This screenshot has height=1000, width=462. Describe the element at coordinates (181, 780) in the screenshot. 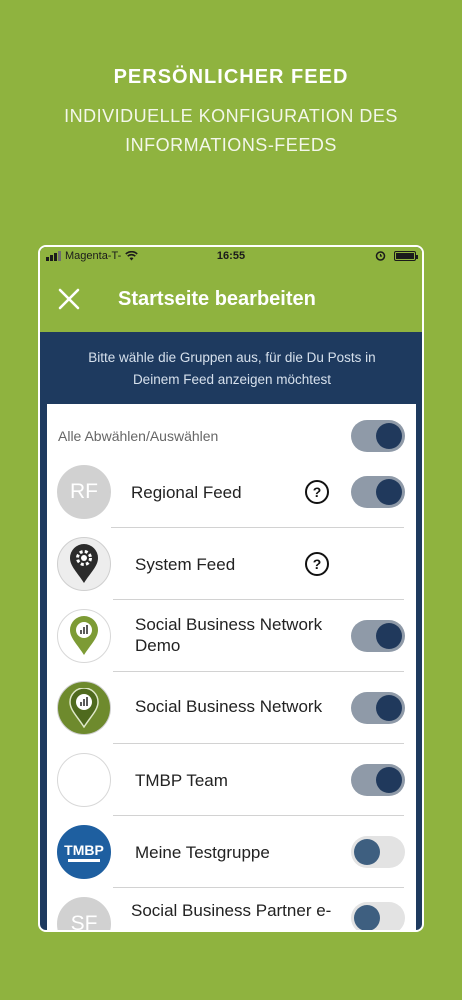

I see `group-name: TMBP Team` at that location.